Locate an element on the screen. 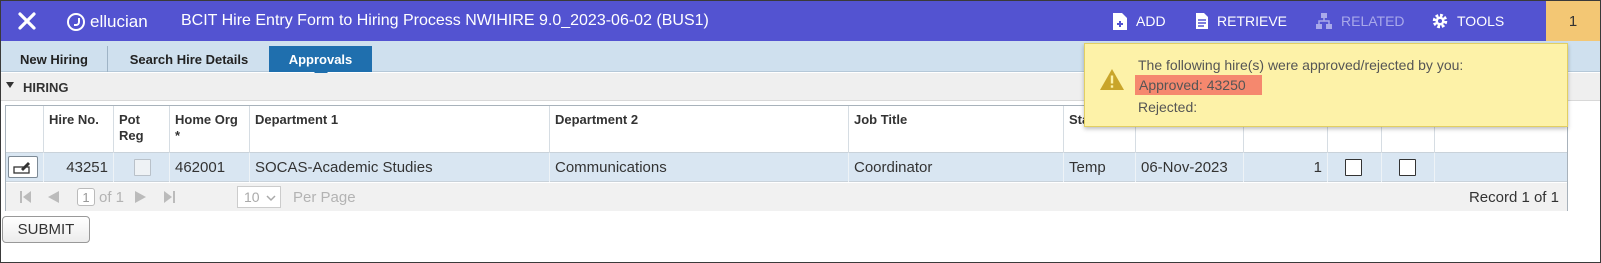  header-hire-no: Hire No. is located at coordinates (79, 129).